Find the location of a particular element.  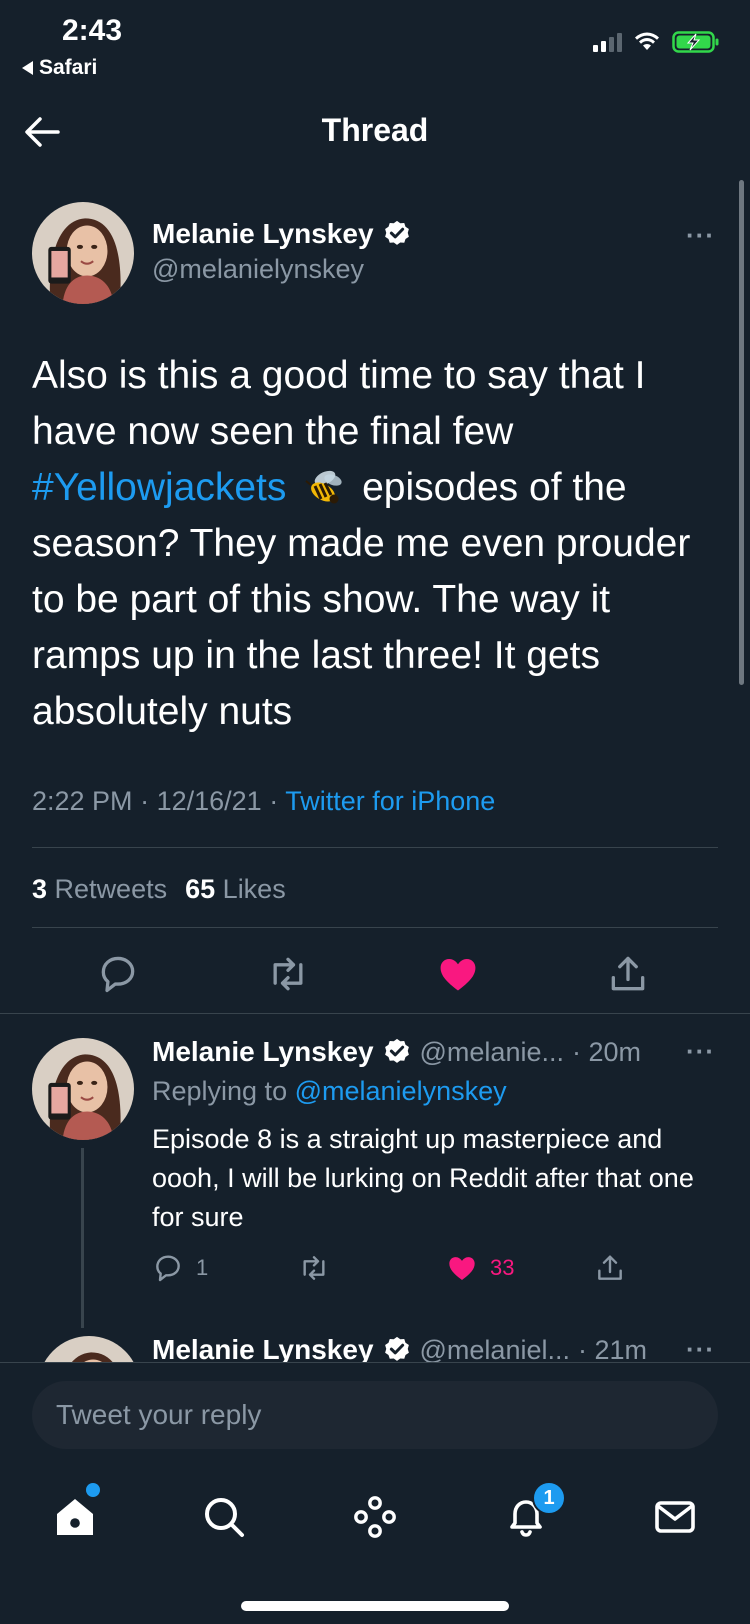

back-to-safari: Safari is located at coordinates (59, 68).